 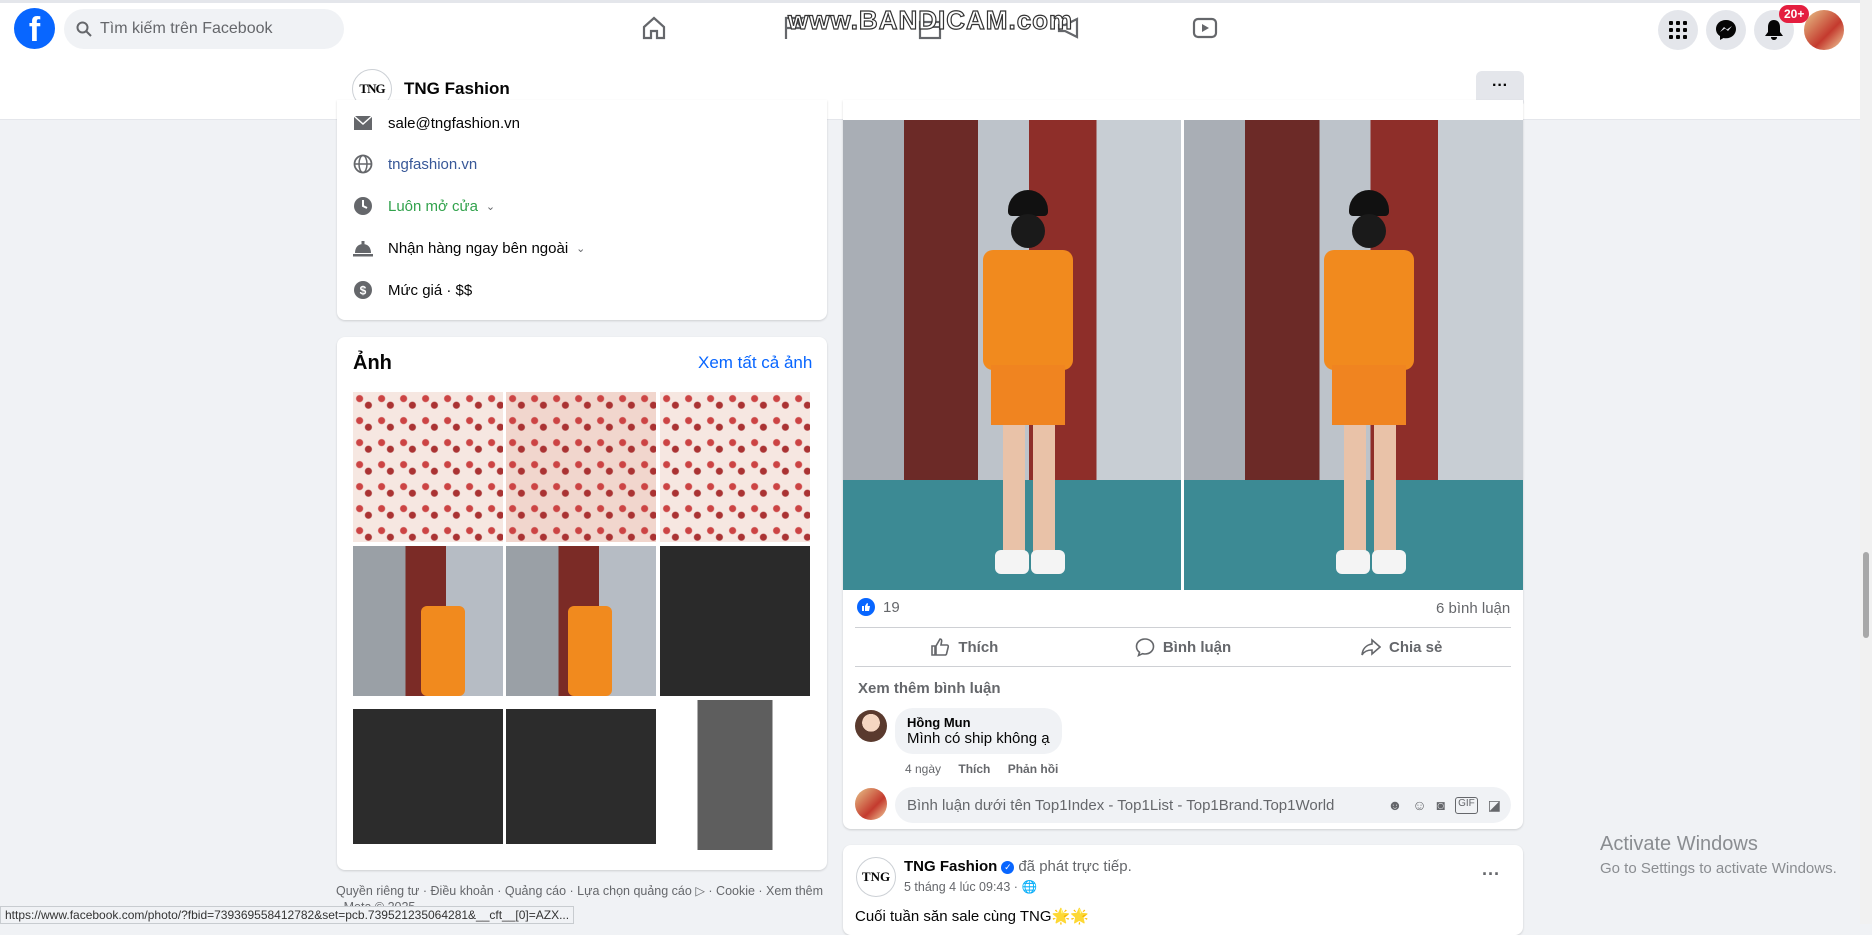 I want to click on view-more-comments: Xem thêm bình luận, so click(x=929, y=688).